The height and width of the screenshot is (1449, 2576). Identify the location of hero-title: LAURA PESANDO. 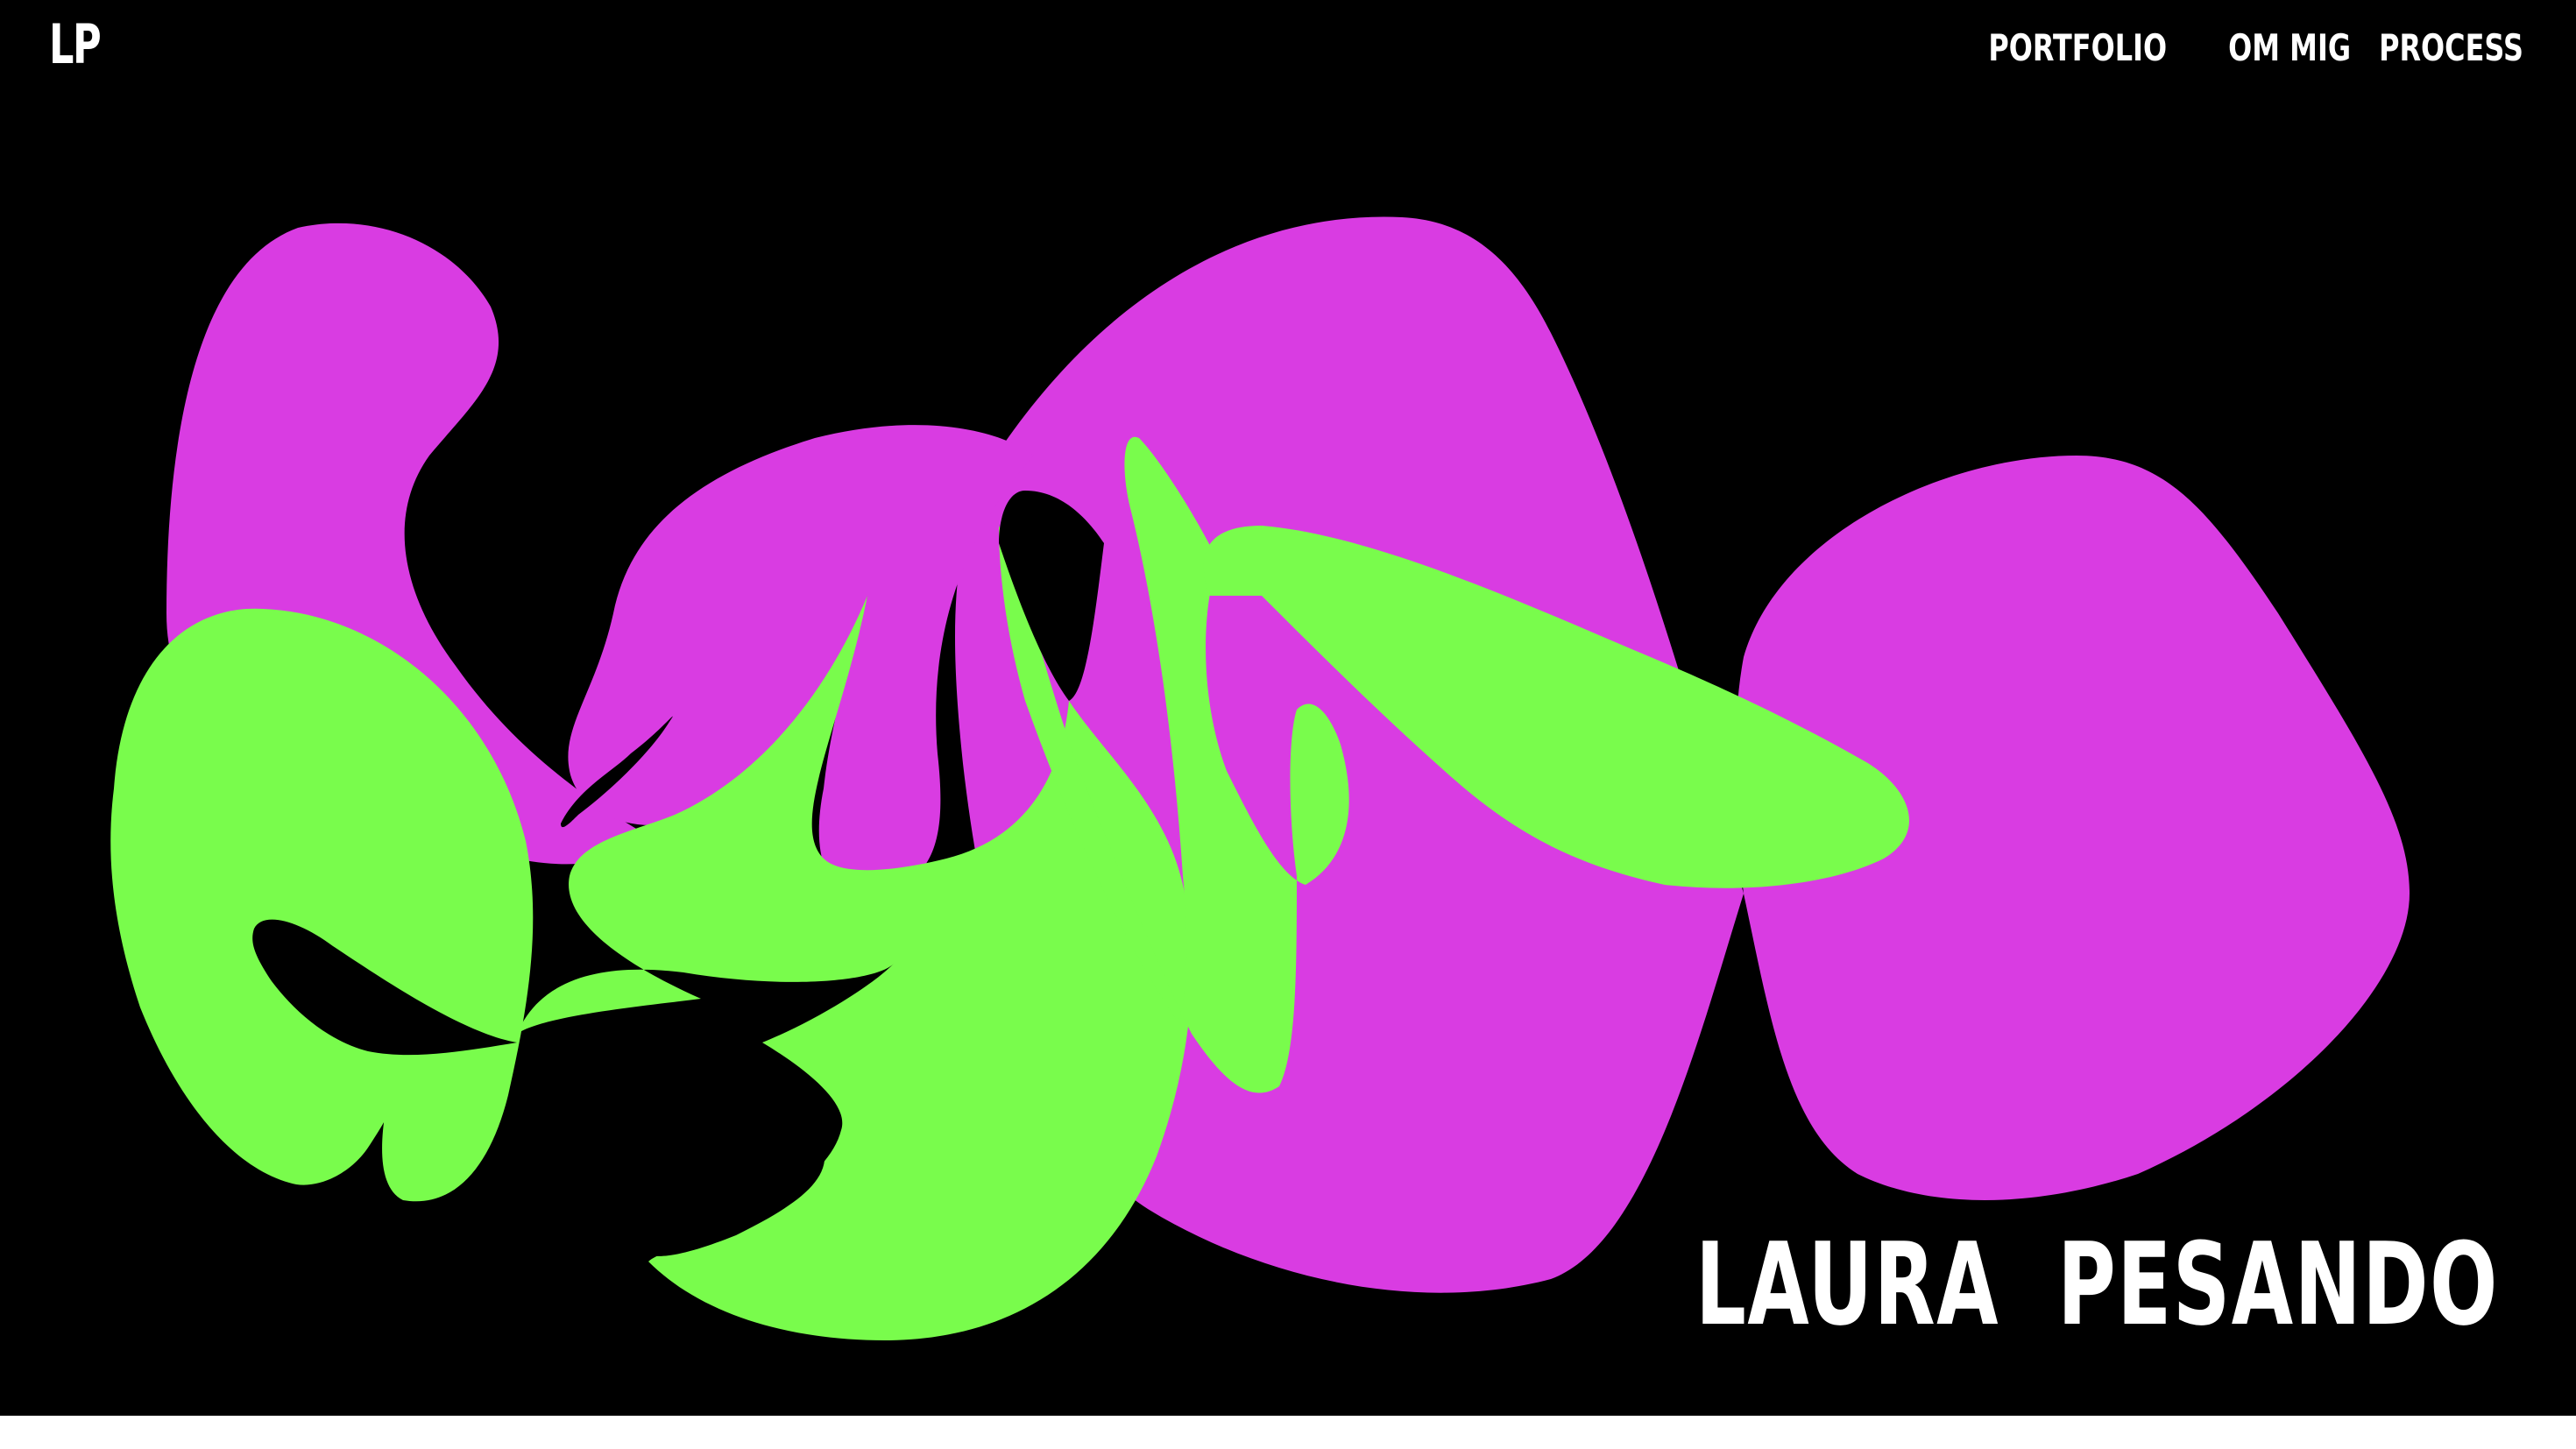
(2097, 1284).